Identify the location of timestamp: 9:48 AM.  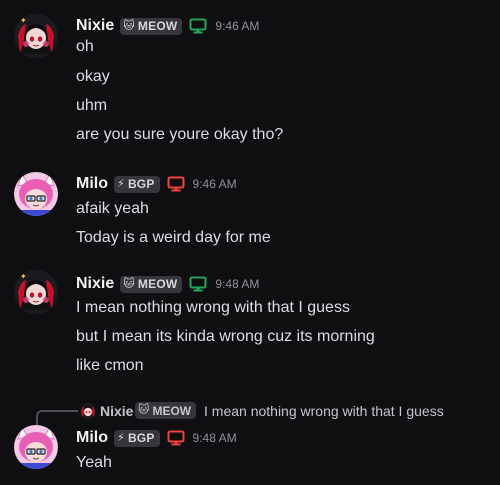
(215, 438).